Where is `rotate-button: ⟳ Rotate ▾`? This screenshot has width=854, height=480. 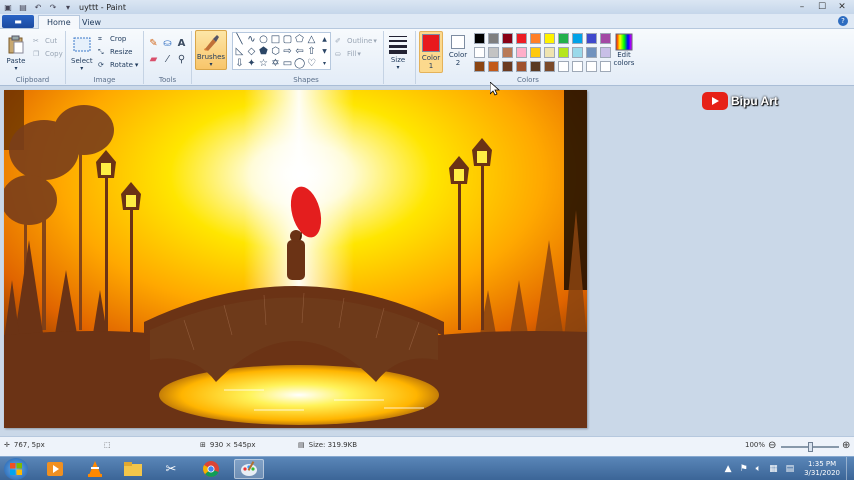 rotate-button: ⟳ Rotate ▾ is located at coordinates (118, 65).